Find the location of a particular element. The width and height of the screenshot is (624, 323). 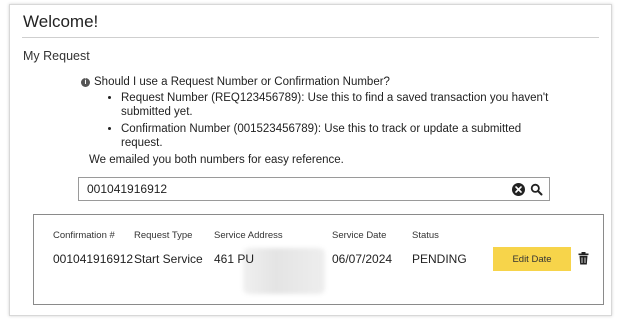

cell-confirmation: 001041916912 is located at coordinates (93, 259).